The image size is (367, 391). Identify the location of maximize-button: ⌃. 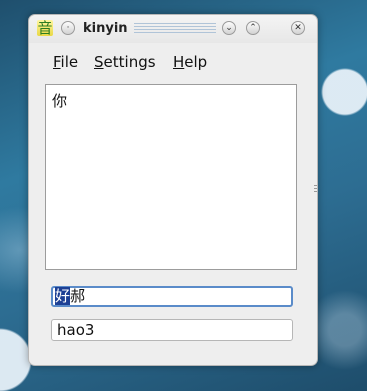
(253, 28).